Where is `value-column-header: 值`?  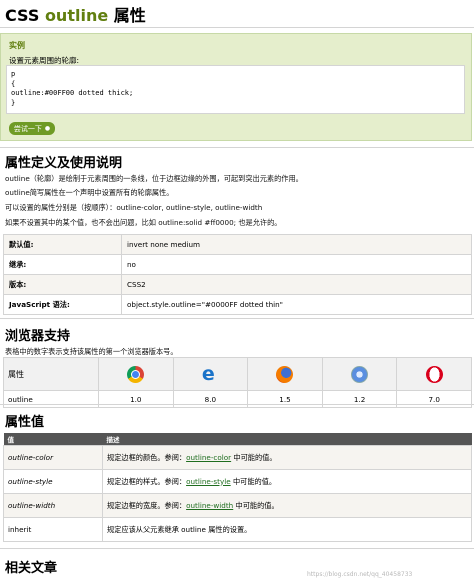 value-column-header: 值 is located at coordinates (53, 439).